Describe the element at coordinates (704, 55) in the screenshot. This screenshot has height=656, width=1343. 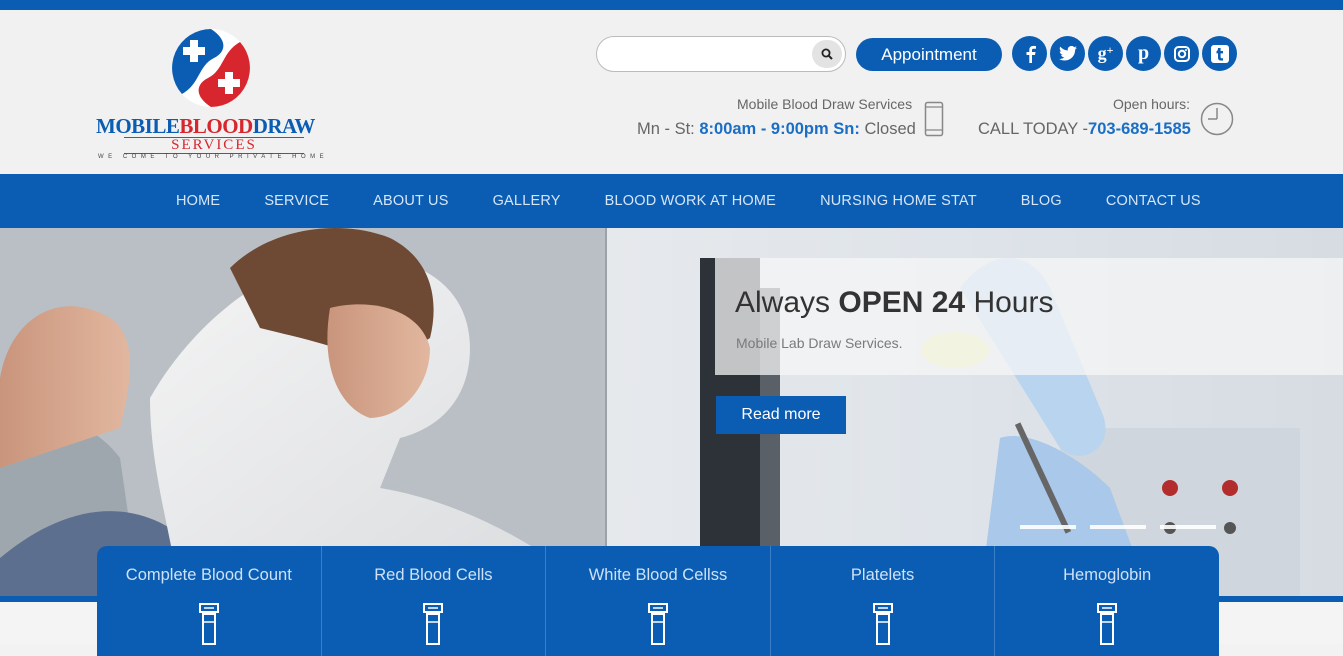
I see `search-input` at that location.